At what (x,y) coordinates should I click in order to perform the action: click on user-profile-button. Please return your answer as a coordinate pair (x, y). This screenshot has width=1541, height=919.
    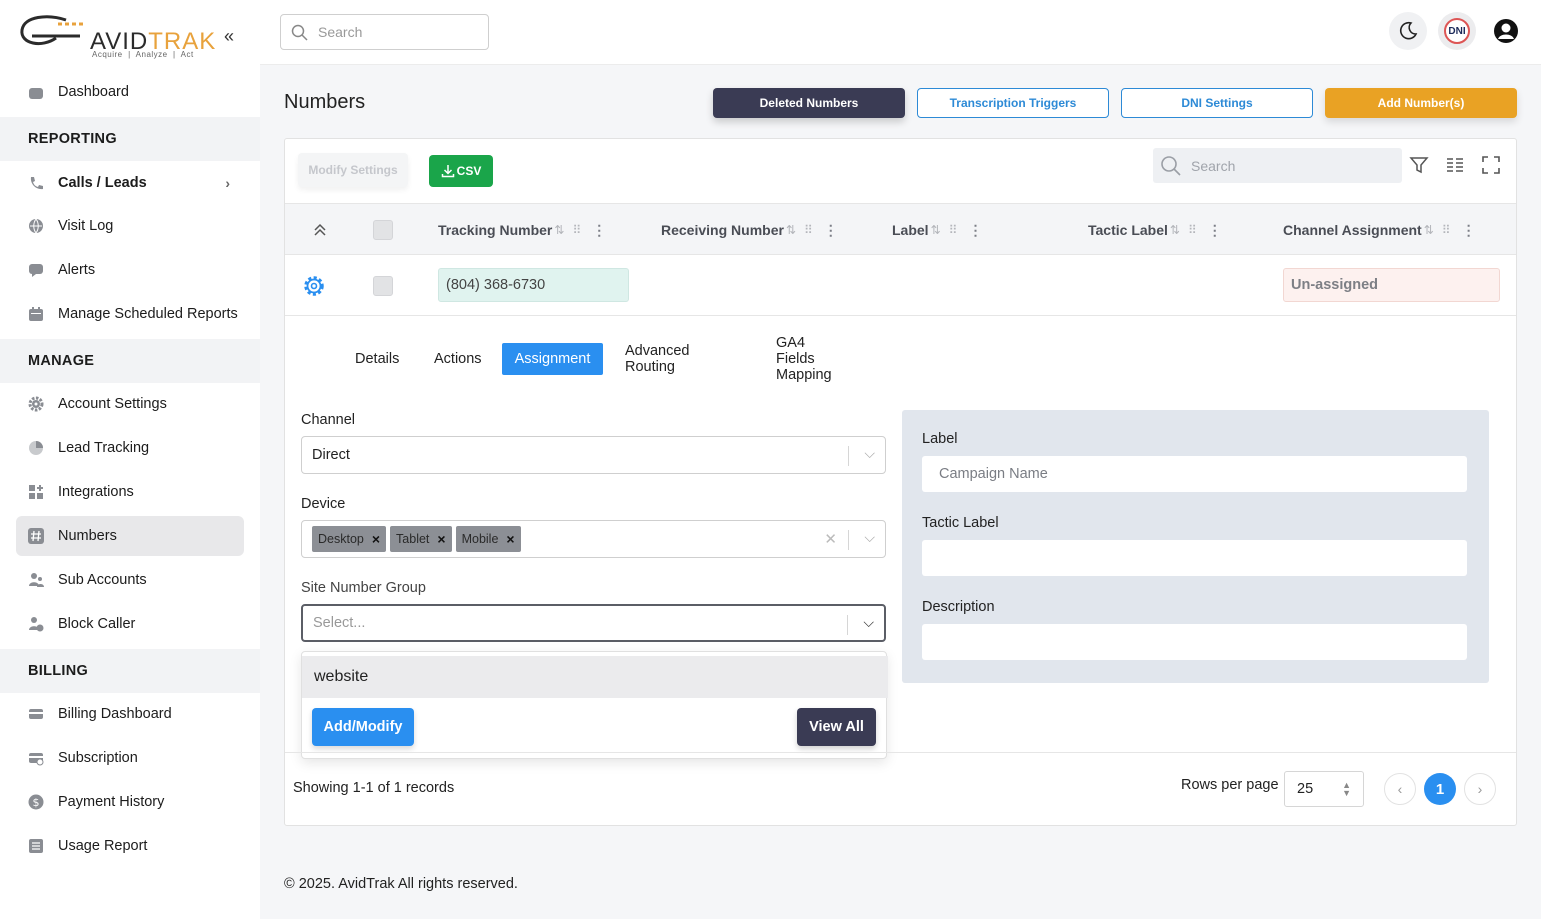
    Looking at the image, I should click on (1506, 31).